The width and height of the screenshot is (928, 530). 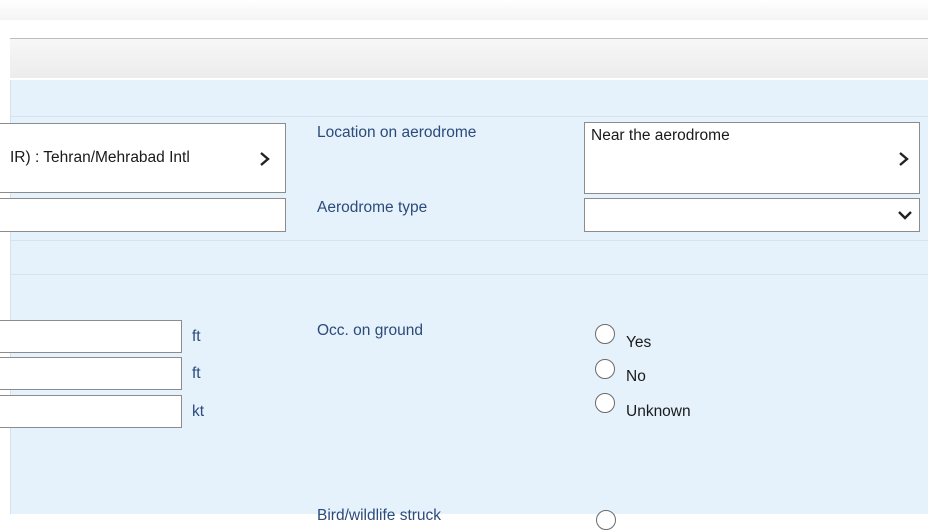 I want to click on speed-unit: kt, so click(x=198, y=411).